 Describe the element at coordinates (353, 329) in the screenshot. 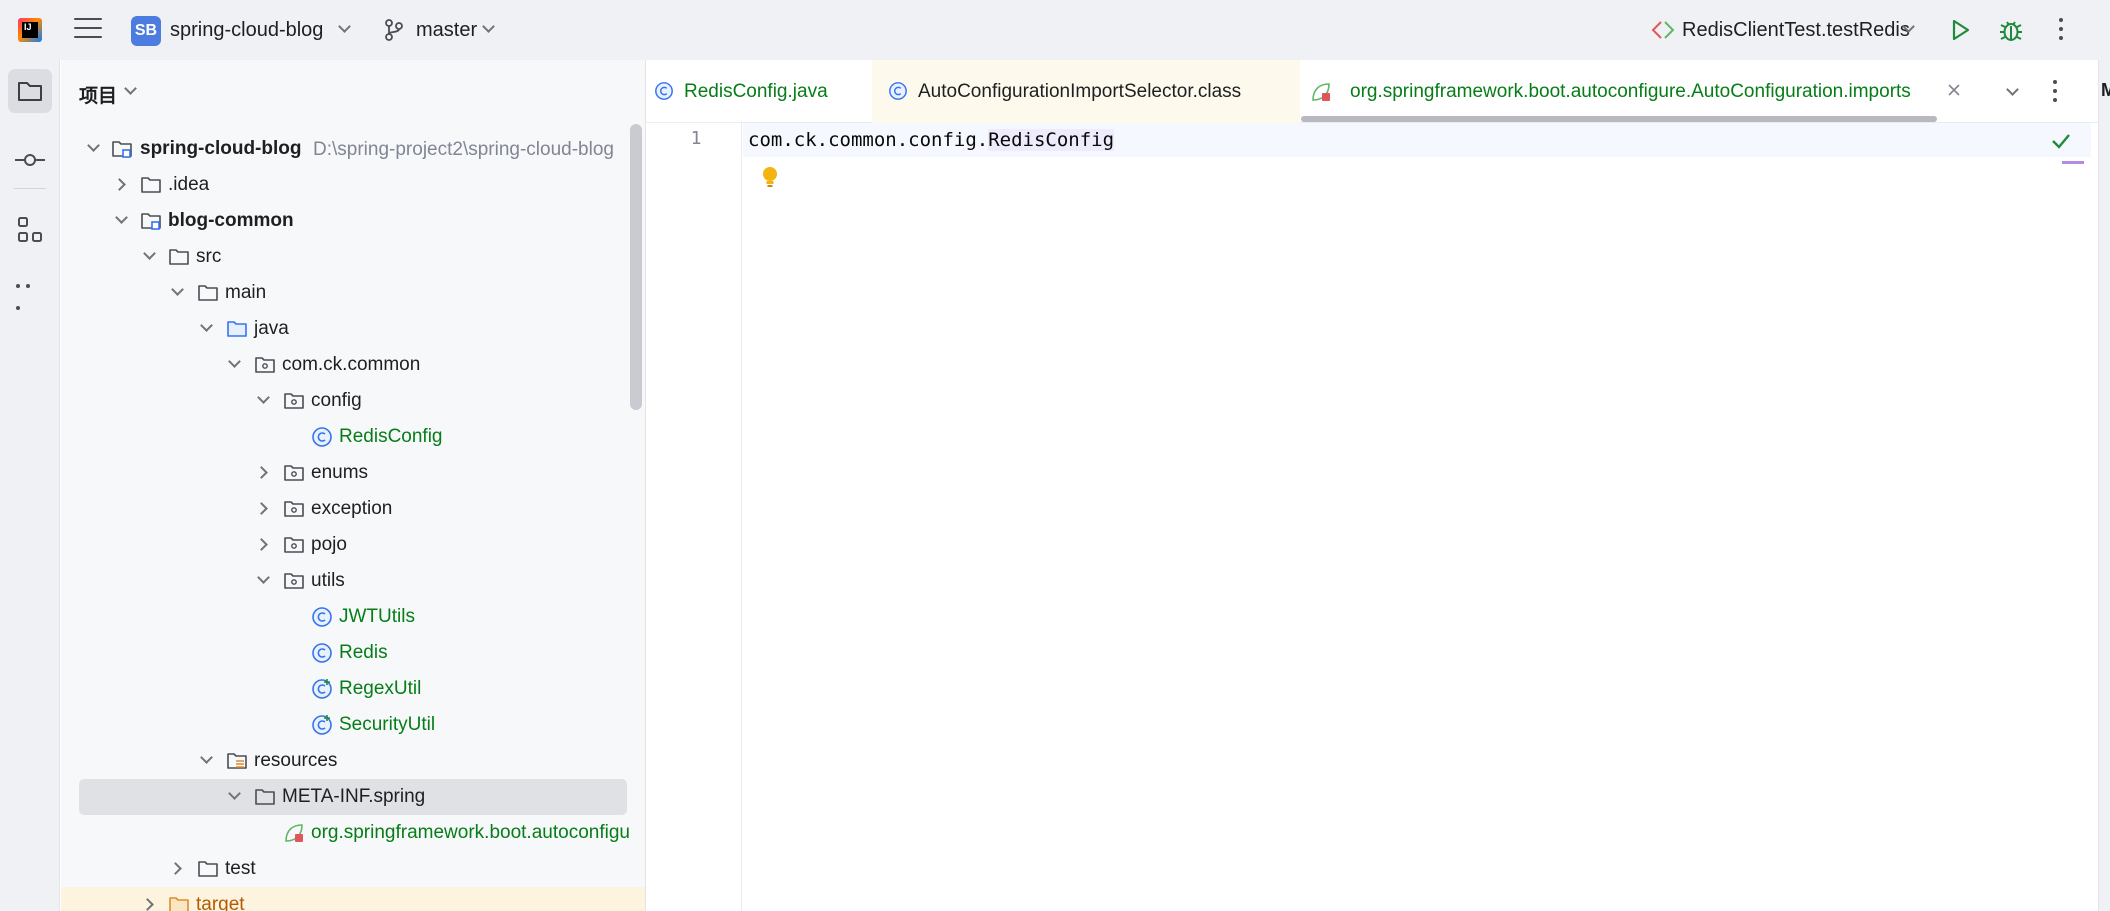

I see `tree-item-java: java` at that location.